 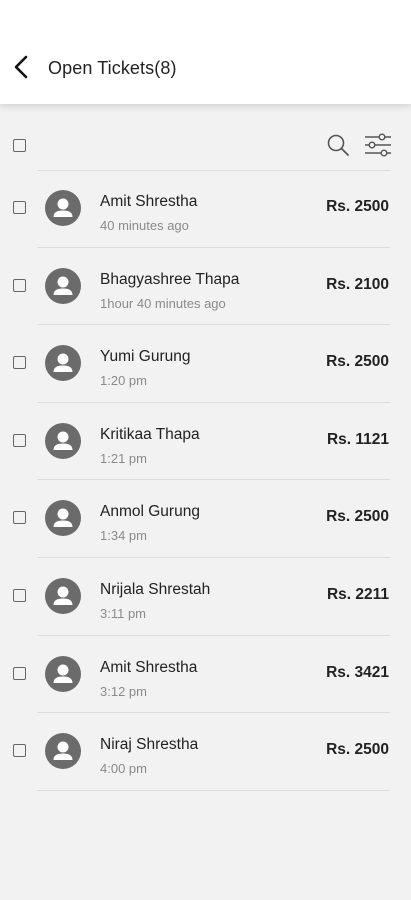 I want to click on sliders-icon, so click(x=378, y=145).